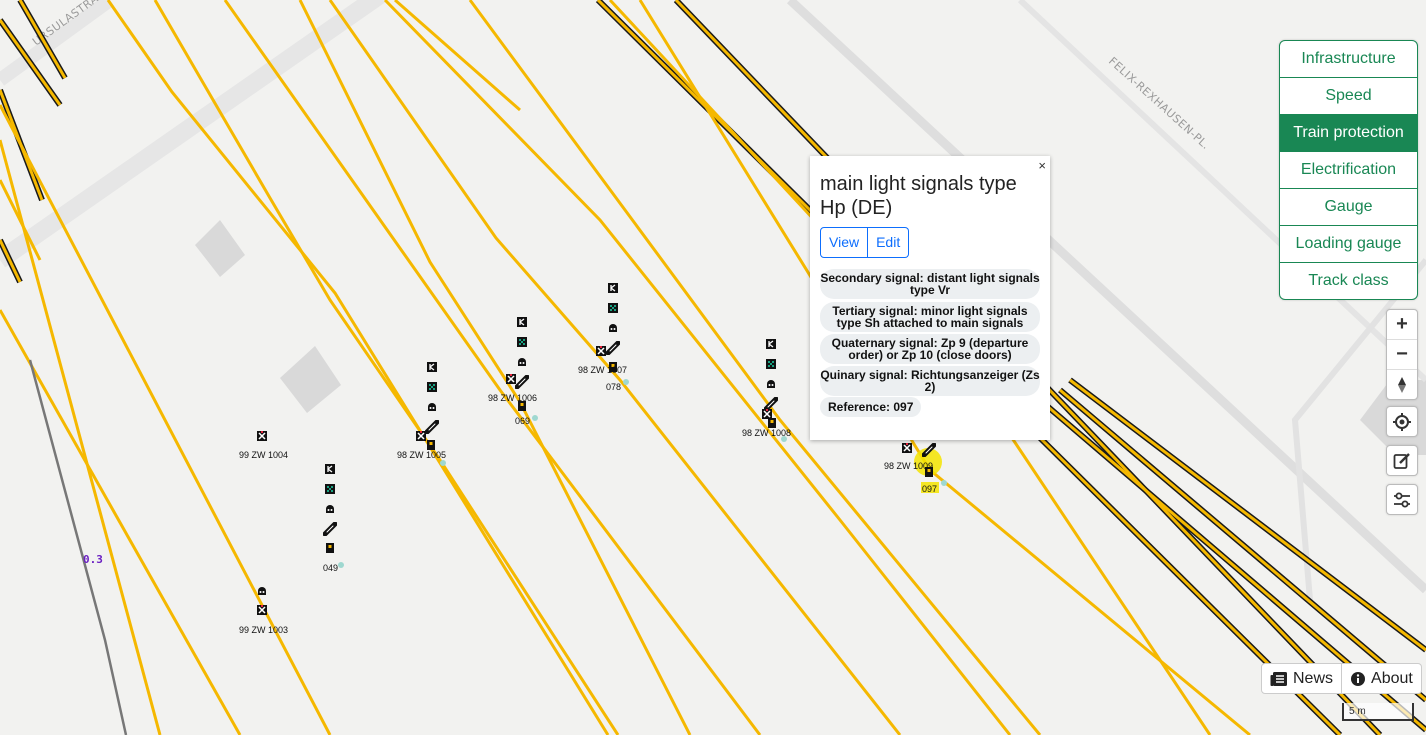  What do you see at coordinates (1278, 678) in the screenshot?
I see `newspaper-icon` at bounding box center [1278, 678].